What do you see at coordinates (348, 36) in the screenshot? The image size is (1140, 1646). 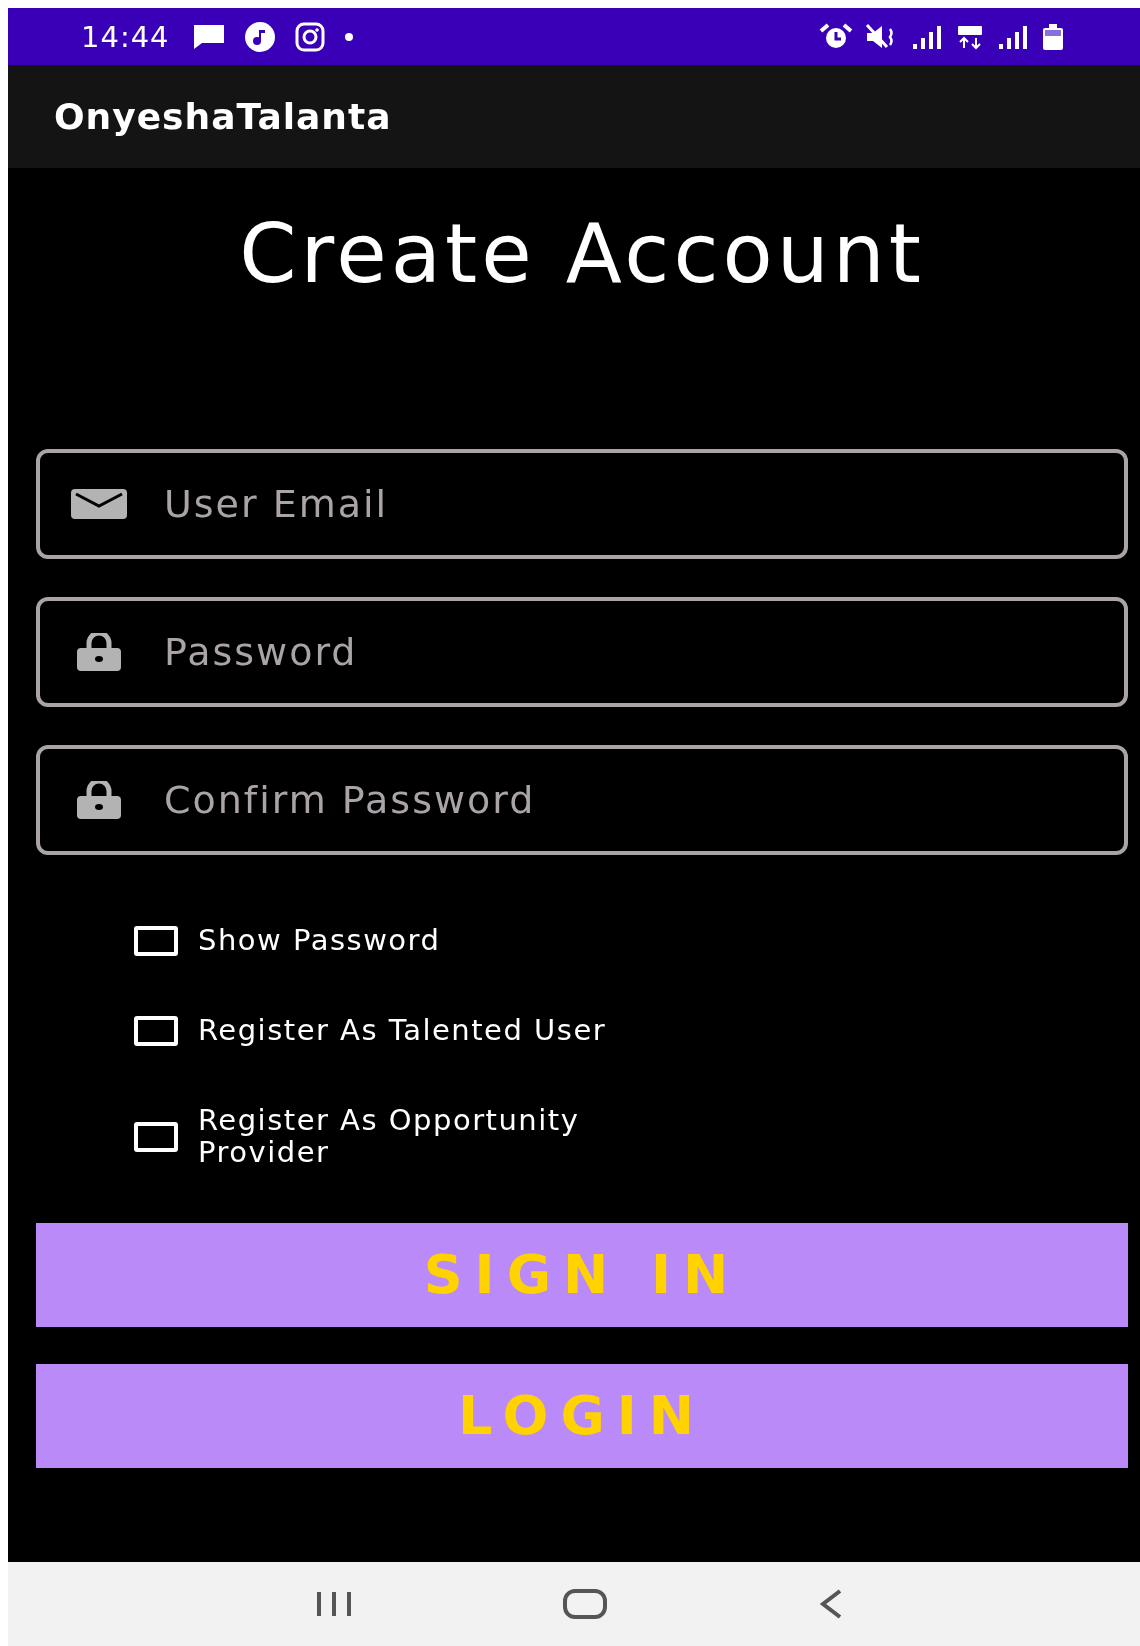 I see `dot-icon` at bounding box center [348, 36].